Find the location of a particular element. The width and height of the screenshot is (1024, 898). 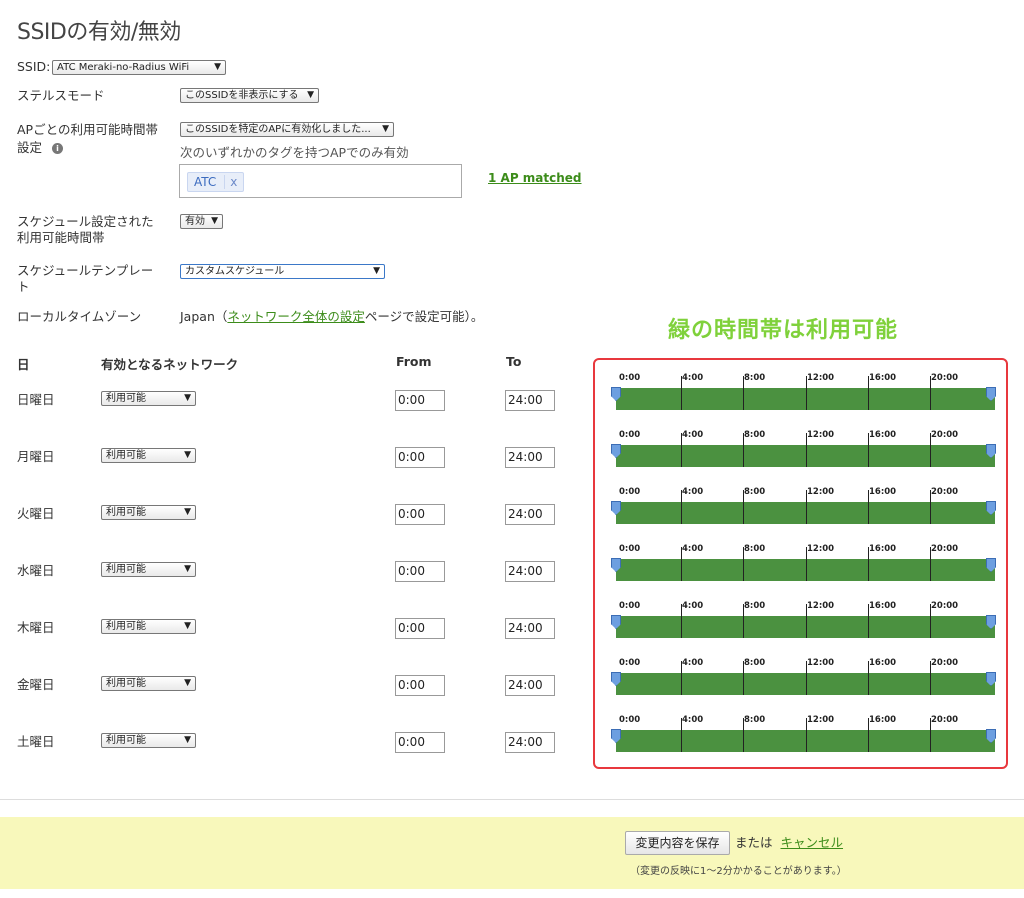

col-header-to: To is located at coordinates (514, 361).